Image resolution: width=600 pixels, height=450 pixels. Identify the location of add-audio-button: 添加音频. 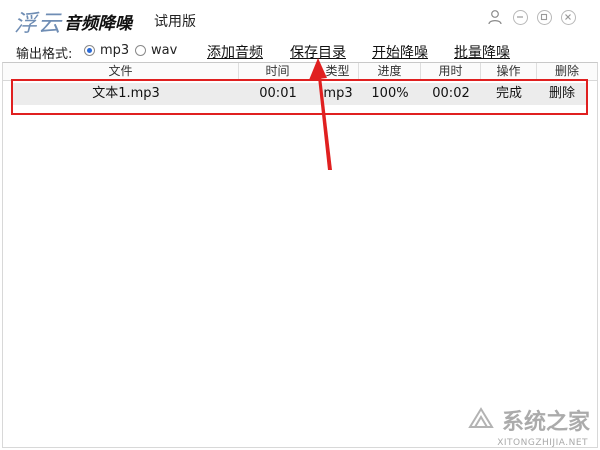
(235, 52).